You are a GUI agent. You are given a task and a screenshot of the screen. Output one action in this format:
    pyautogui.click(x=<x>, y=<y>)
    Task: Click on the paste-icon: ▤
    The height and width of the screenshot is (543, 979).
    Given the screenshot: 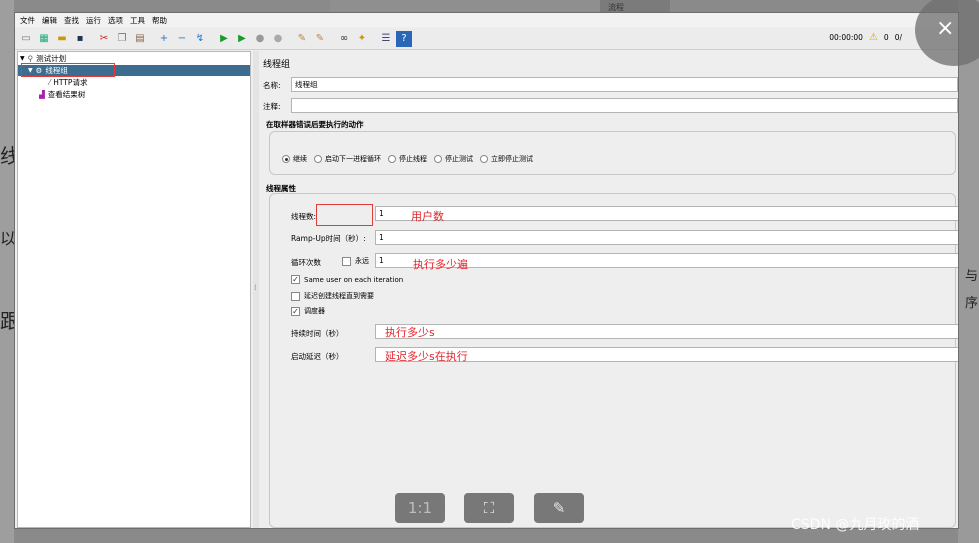 What is the action you would take?
    pyautogui.click(x=140, y=39)
    